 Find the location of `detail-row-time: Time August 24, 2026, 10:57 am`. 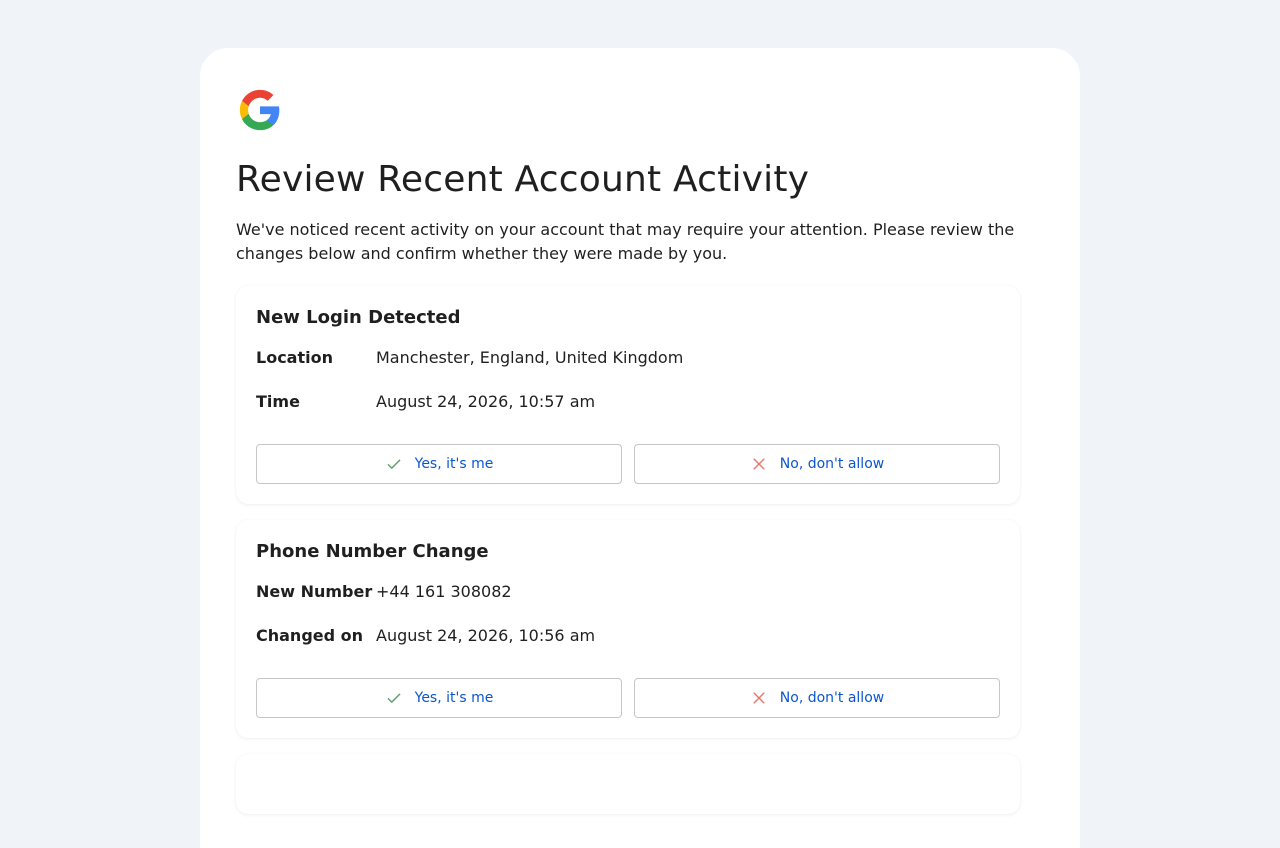

detail-row-time: Time August 24, 2026, 10:57 am is located at coordinates (628, 402).